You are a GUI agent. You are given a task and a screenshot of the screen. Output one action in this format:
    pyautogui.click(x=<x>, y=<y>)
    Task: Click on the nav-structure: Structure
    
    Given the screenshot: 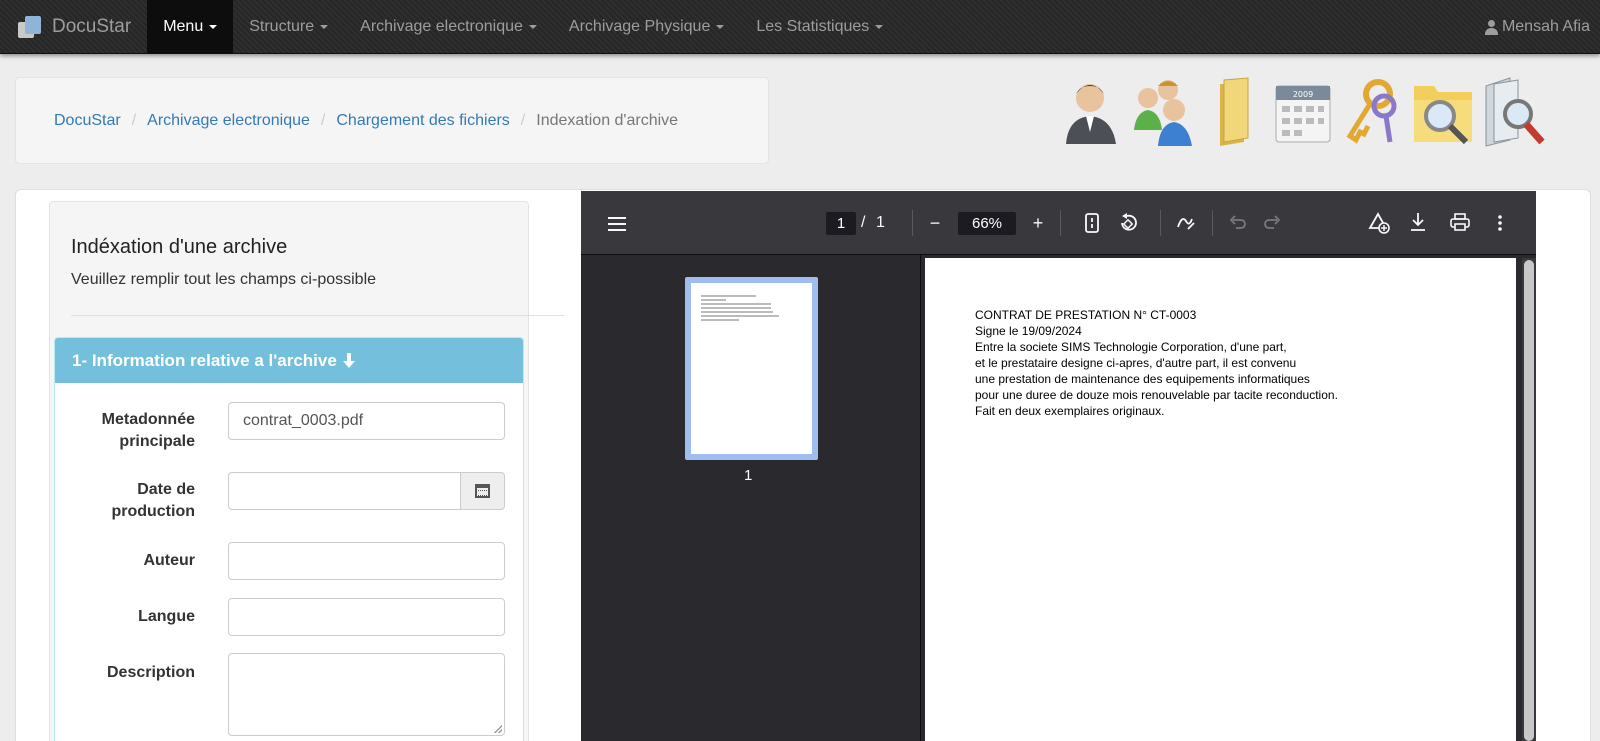 What is the action you would take?
    pyautogui.click(x=288, y=27)
    